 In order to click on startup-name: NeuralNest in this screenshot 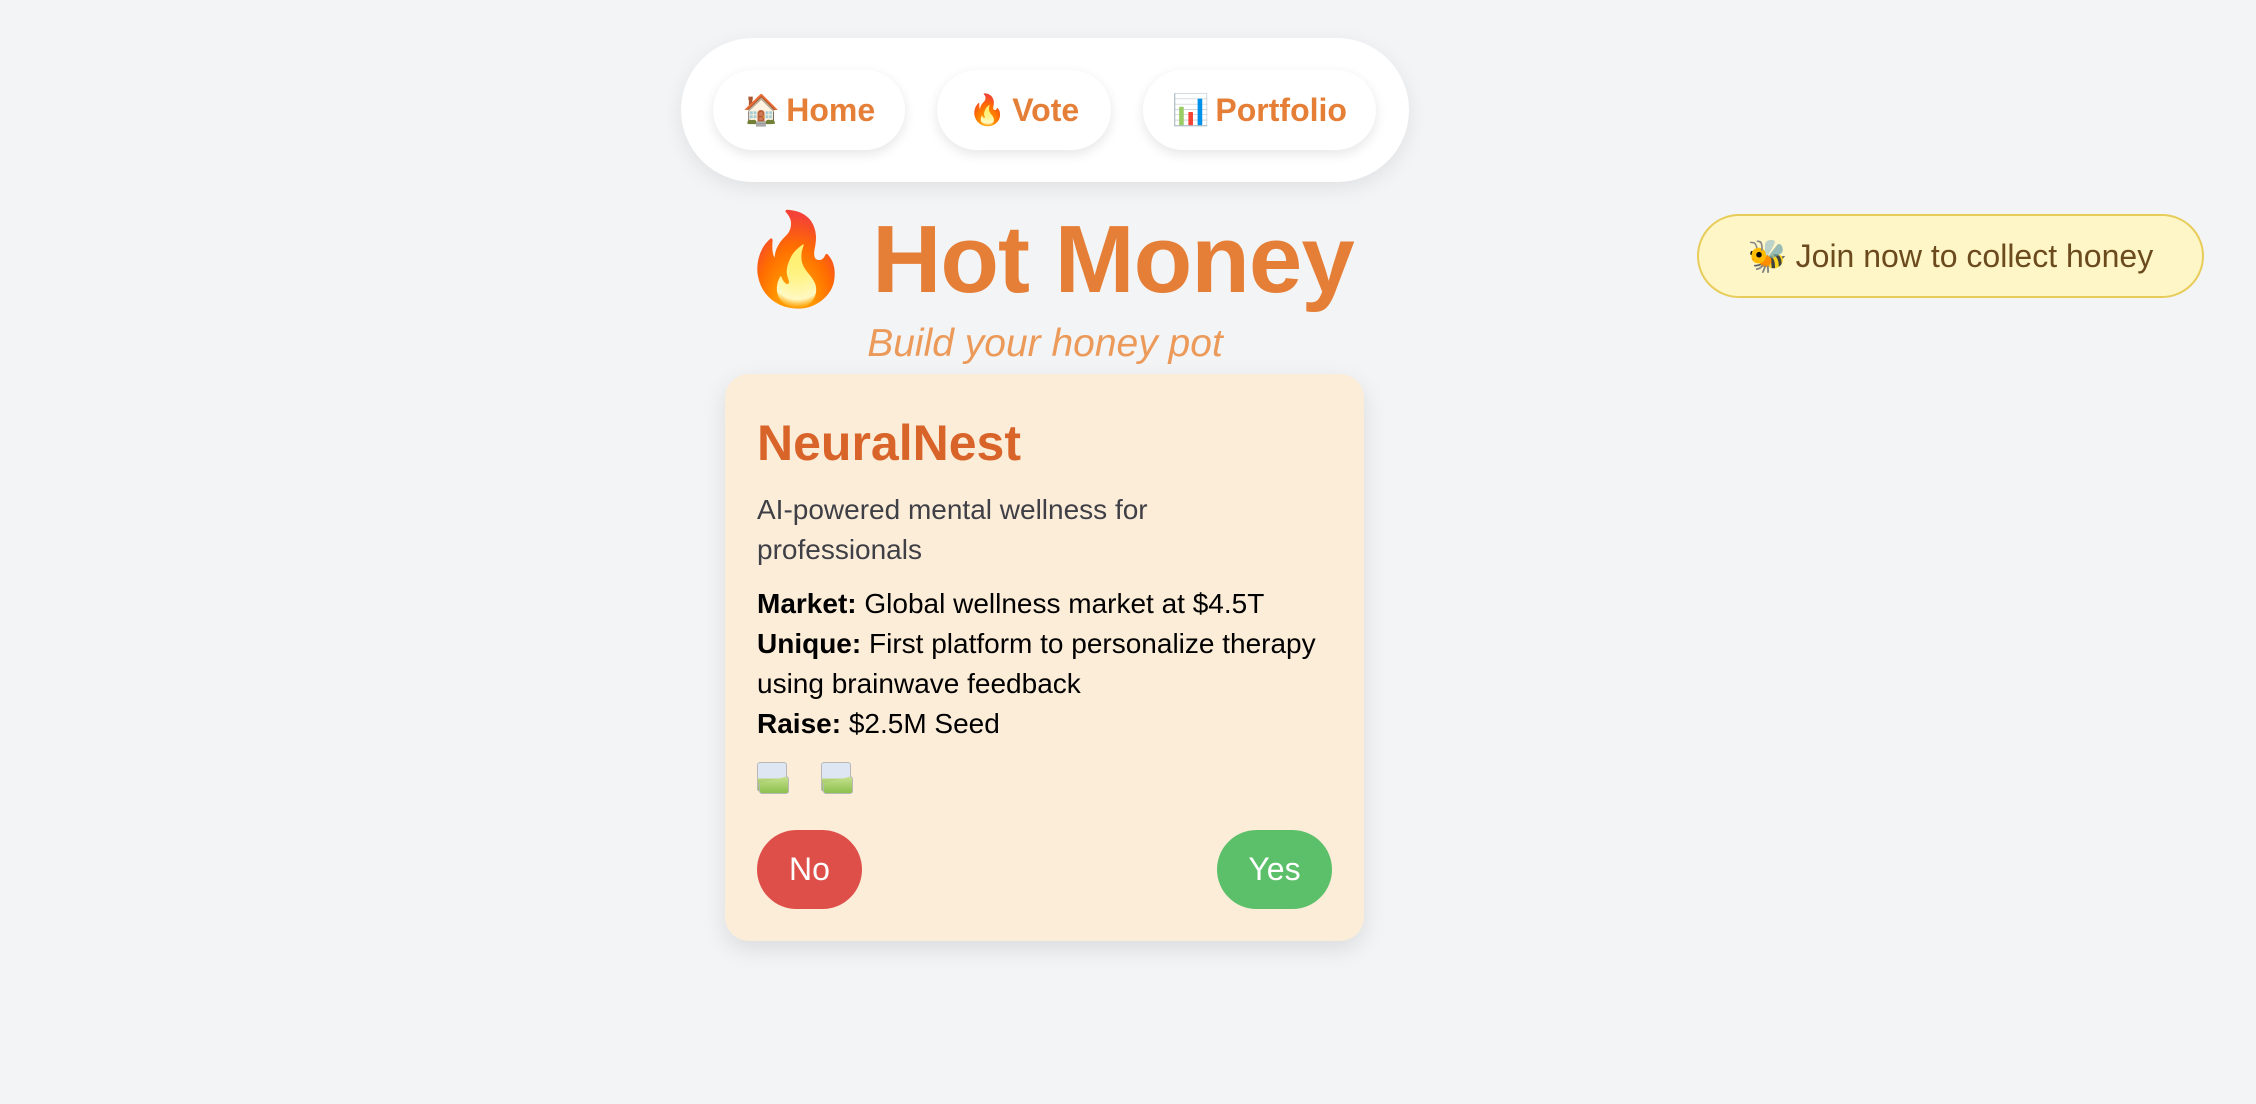, I will do `click(889, 443)`.